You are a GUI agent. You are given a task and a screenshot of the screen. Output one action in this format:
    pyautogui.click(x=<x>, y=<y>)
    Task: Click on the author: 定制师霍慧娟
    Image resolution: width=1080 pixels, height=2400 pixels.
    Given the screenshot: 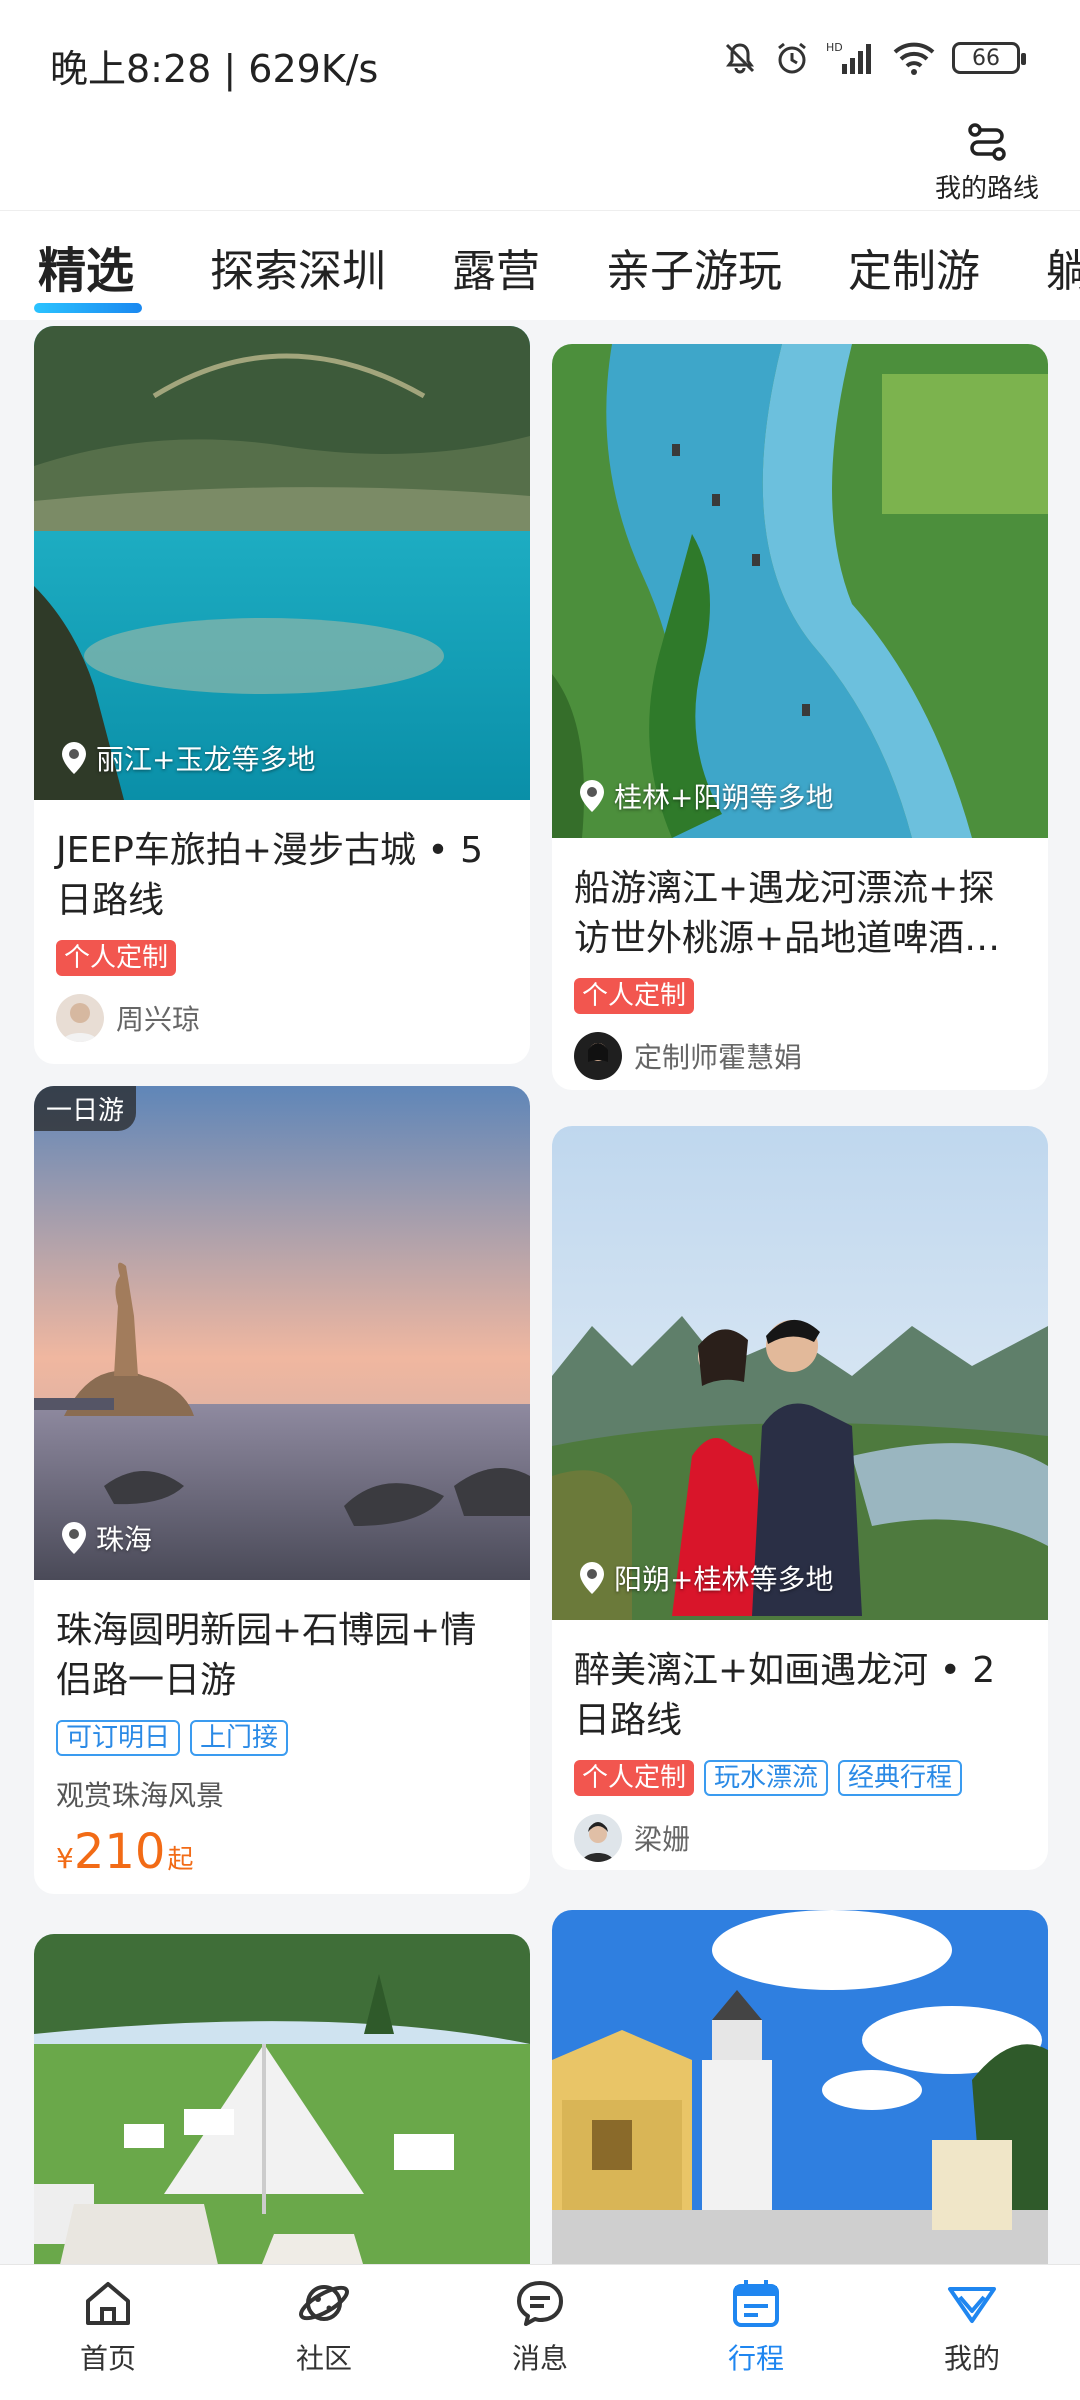 What is the action you would take?
    pyautogui.click(x=688, y=1056)
    